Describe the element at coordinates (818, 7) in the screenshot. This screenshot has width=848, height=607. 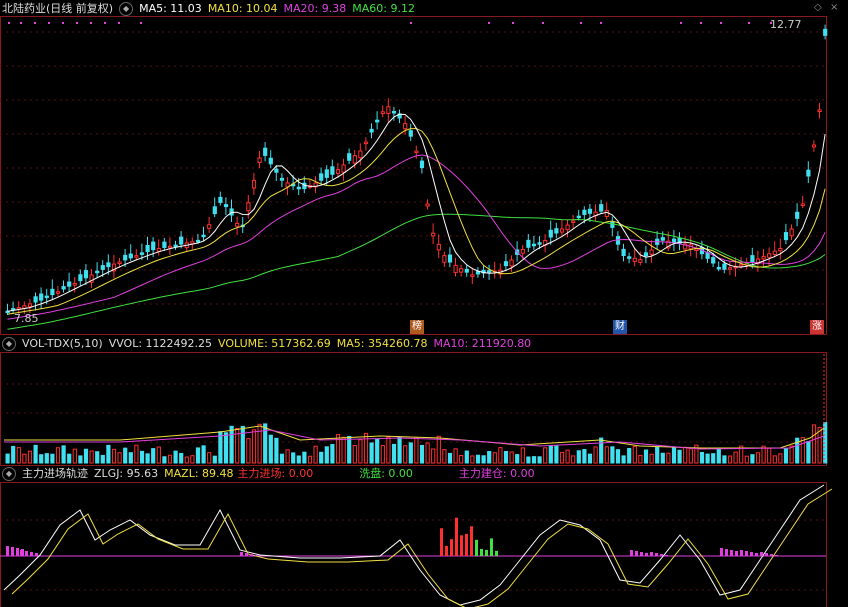
I see `collapse-icon: ◇` at that location.